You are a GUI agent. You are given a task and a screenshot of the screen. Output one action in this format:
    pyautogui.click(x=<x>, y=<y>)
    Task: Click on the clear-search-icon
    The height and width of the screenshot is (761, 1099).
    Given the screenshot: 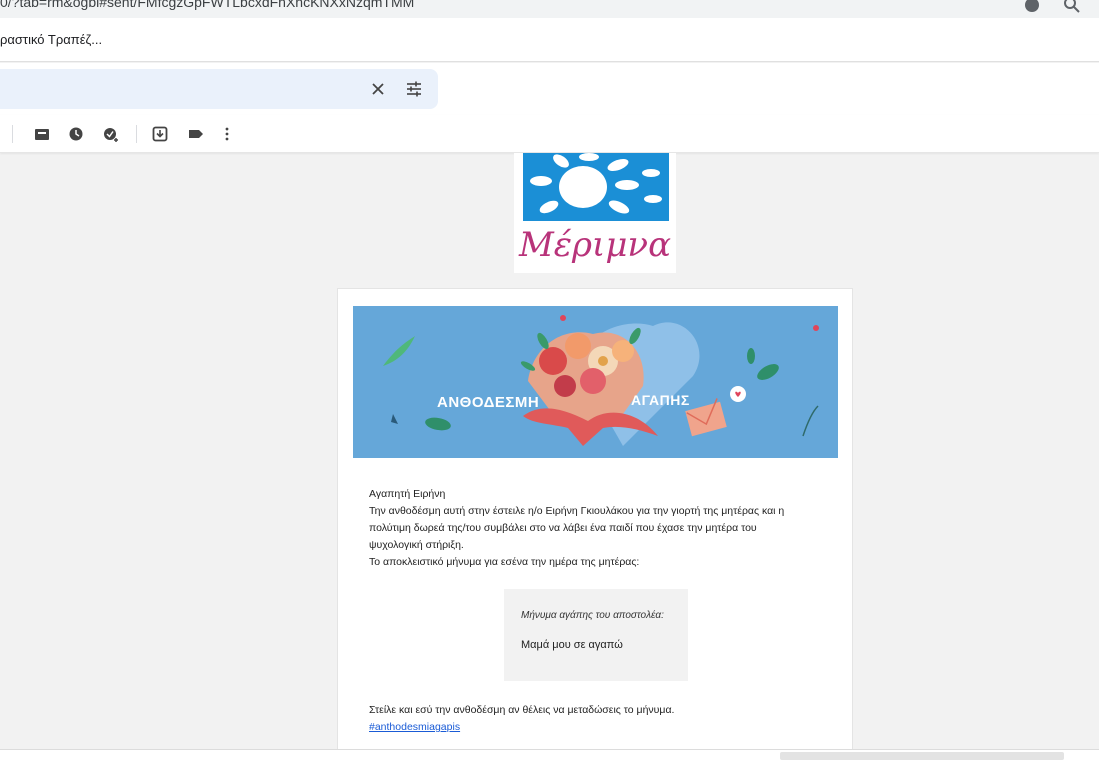 What is the action you would take?
    pyautogui.click(x=378, y=89)
    